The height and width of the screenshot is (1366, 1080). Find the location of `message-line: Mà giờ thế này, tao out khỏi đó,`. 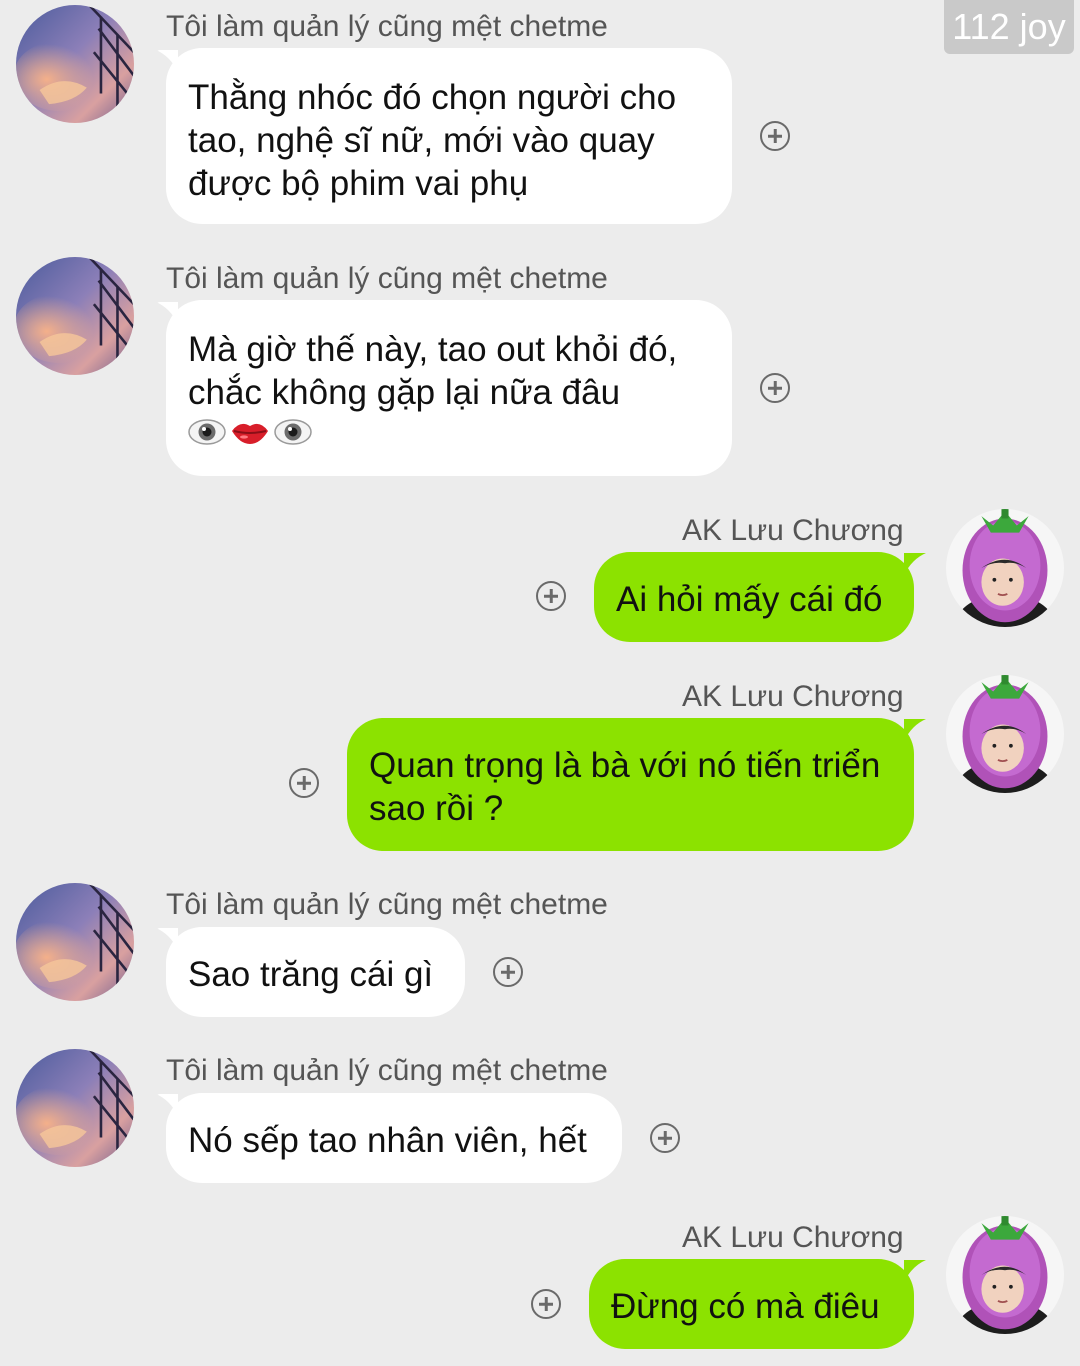

message-line: Mà giờ thế này, tao out khỏi đó, is located at coordinates (433, 349).